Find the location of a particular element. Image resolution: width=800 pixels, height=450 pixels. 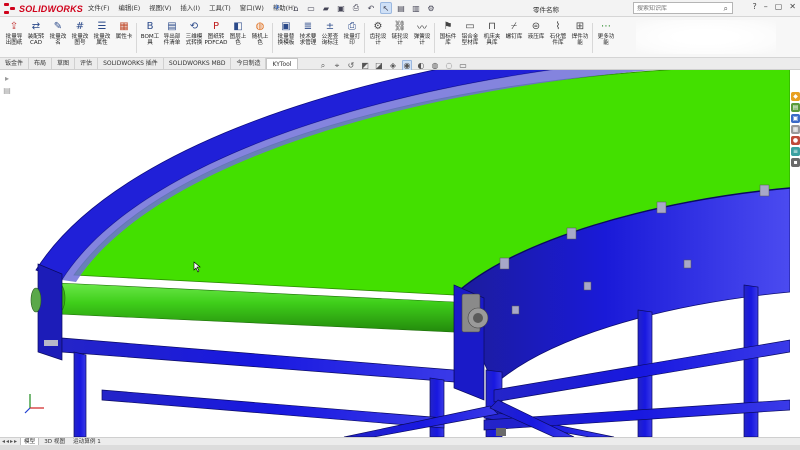

solidworks-logo: SOLIDWORKS is located at coordinates (43, 8).